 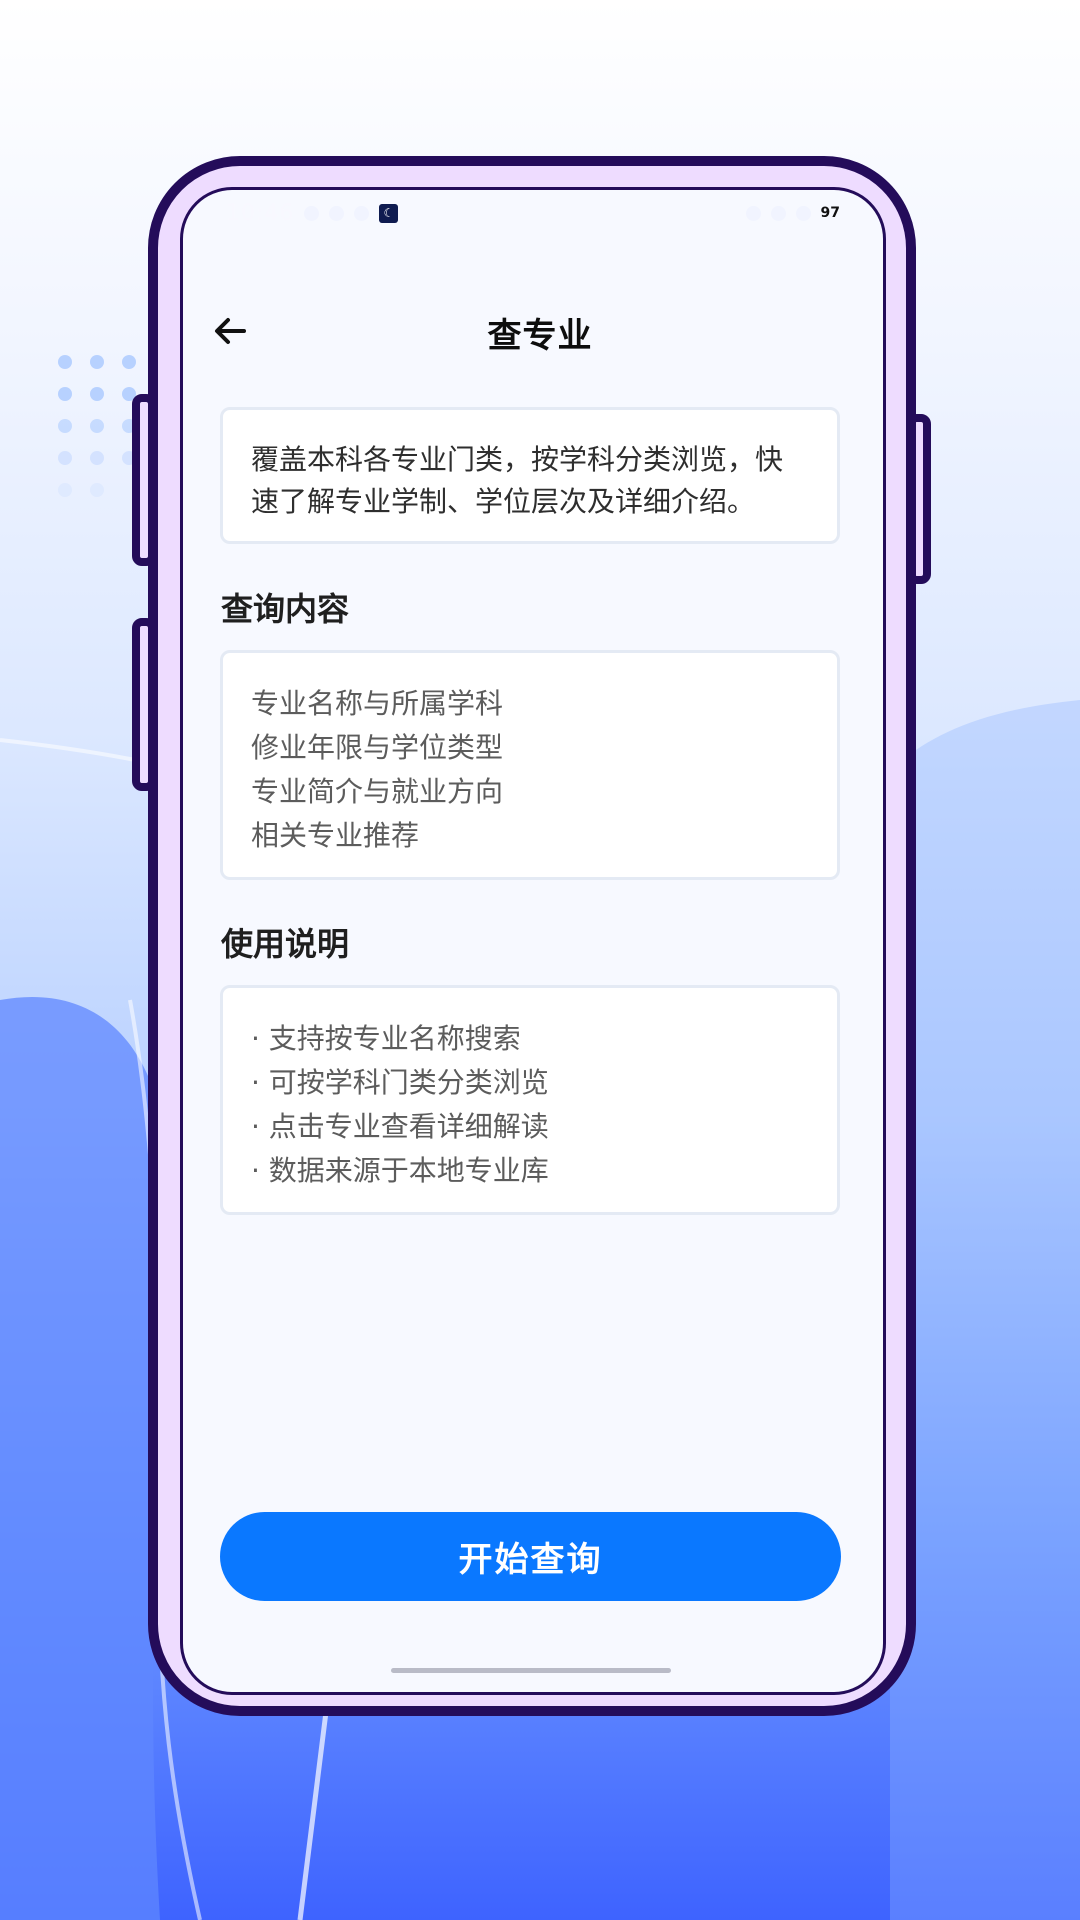 What do you see at coordinates (540, 336) in the screenshot?
I see `page-title: 查专业` at bounding box center [540, 336].